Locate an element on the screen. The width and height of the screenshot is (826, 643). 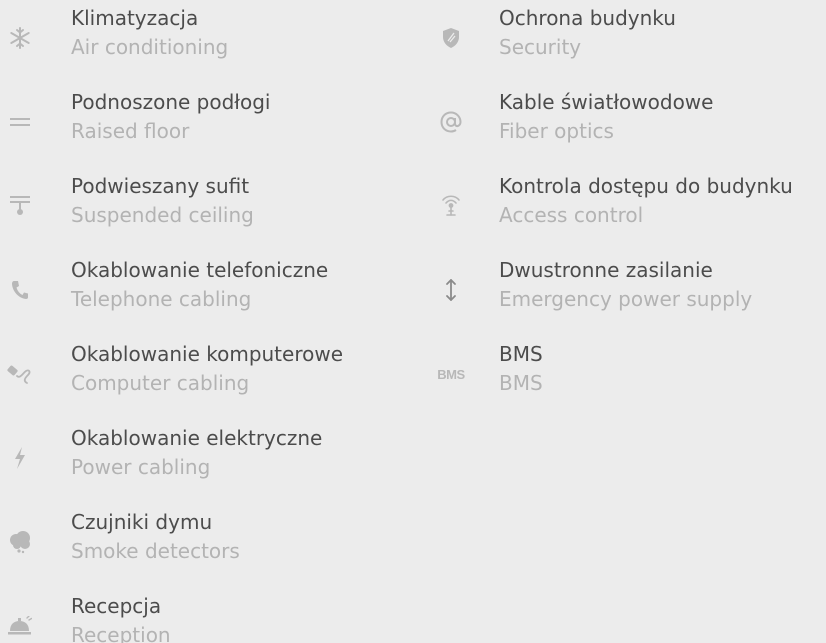
amenity-label-pl: Podwieszany sufit is located at coordinates (160, 186).